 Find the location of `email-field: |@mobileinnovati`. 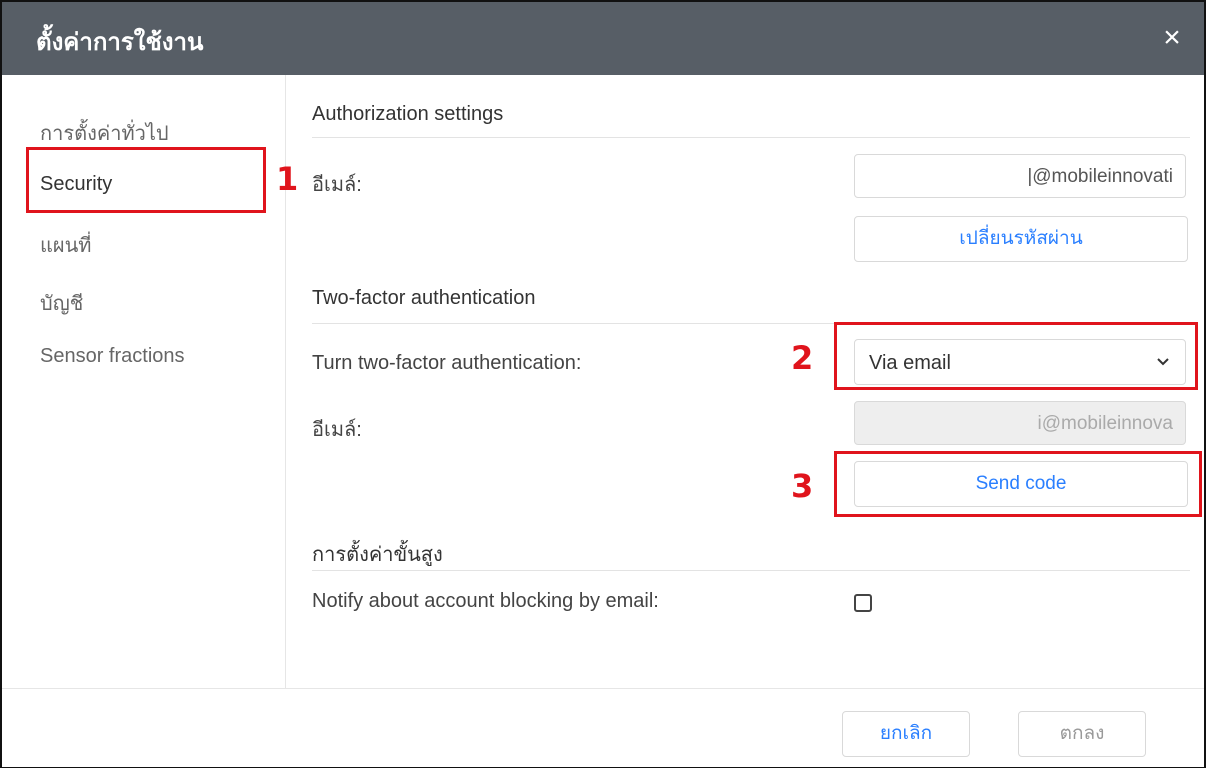

email-field: |@mobileinnovati is located at coordinates (1020, 176).